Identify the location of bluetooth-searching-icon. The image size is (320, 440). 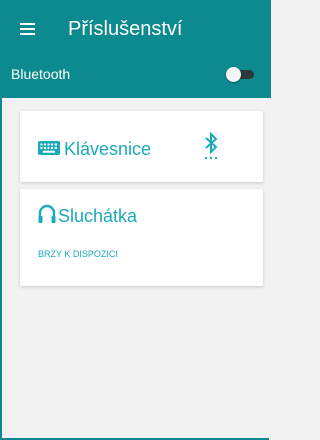
(211, 145).